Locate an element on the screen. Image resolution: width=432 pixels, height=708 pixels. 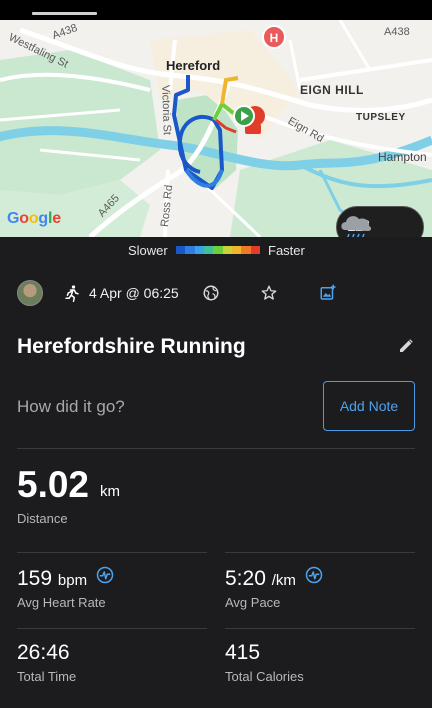
area-label-eign-hill: EIGN HILL is located at coordinates (332, 90).